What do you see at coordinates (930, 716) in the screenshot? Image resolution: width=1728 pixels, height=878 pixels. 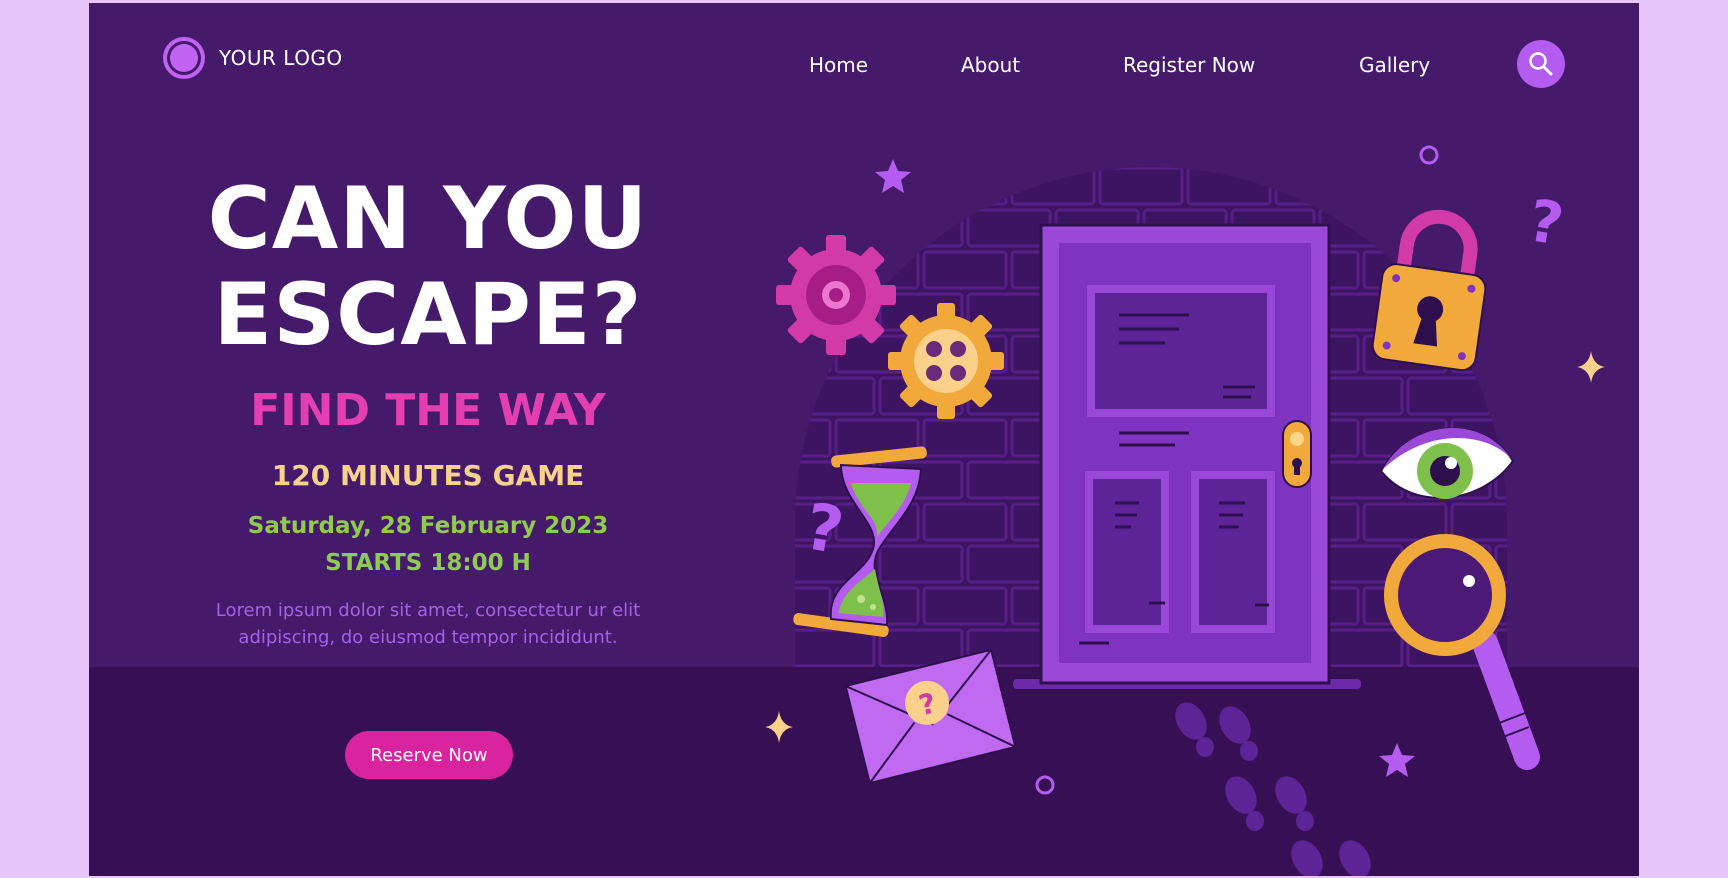 I see `envelope-icon: ?` at bounding box center [930, 716].